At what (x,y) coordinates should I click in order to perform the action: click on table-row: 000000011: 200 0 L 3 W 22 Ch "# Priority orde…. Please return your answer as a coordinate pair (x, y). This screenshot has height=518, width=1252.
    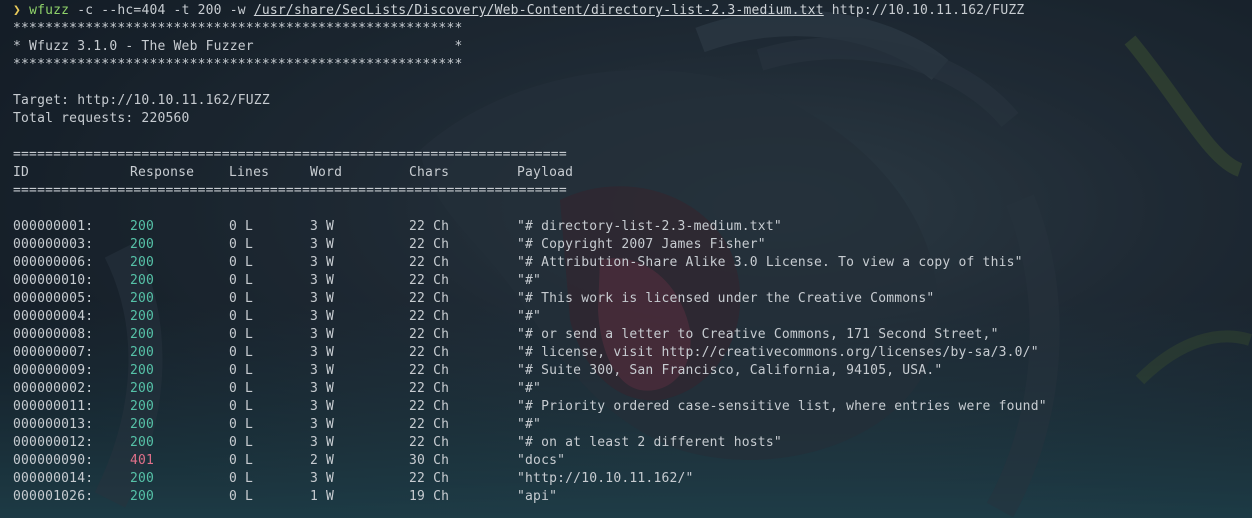
    Looking at the image, I should click on (613, 407).